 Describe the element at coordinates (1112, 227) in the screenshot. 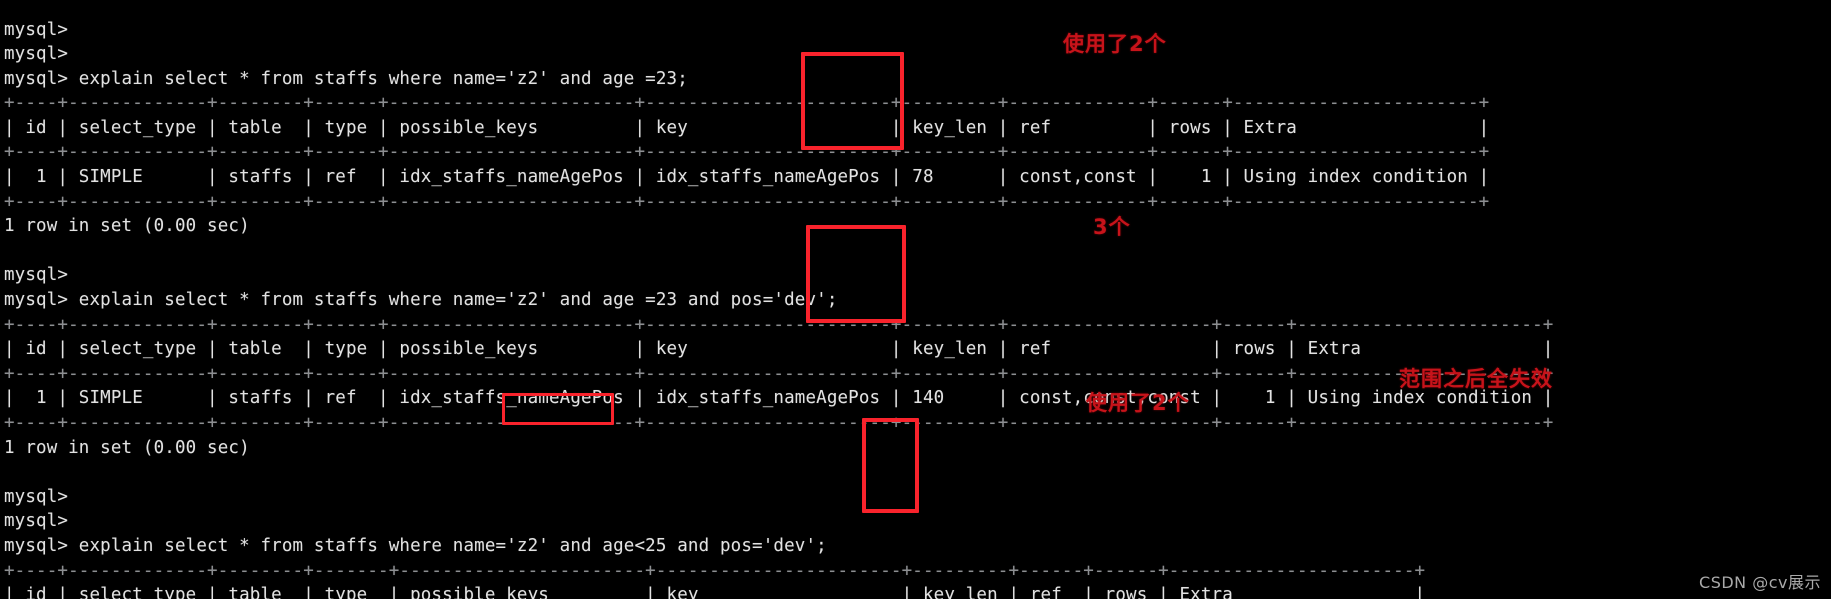

I see `annotation-3-count: 3个` at that location.